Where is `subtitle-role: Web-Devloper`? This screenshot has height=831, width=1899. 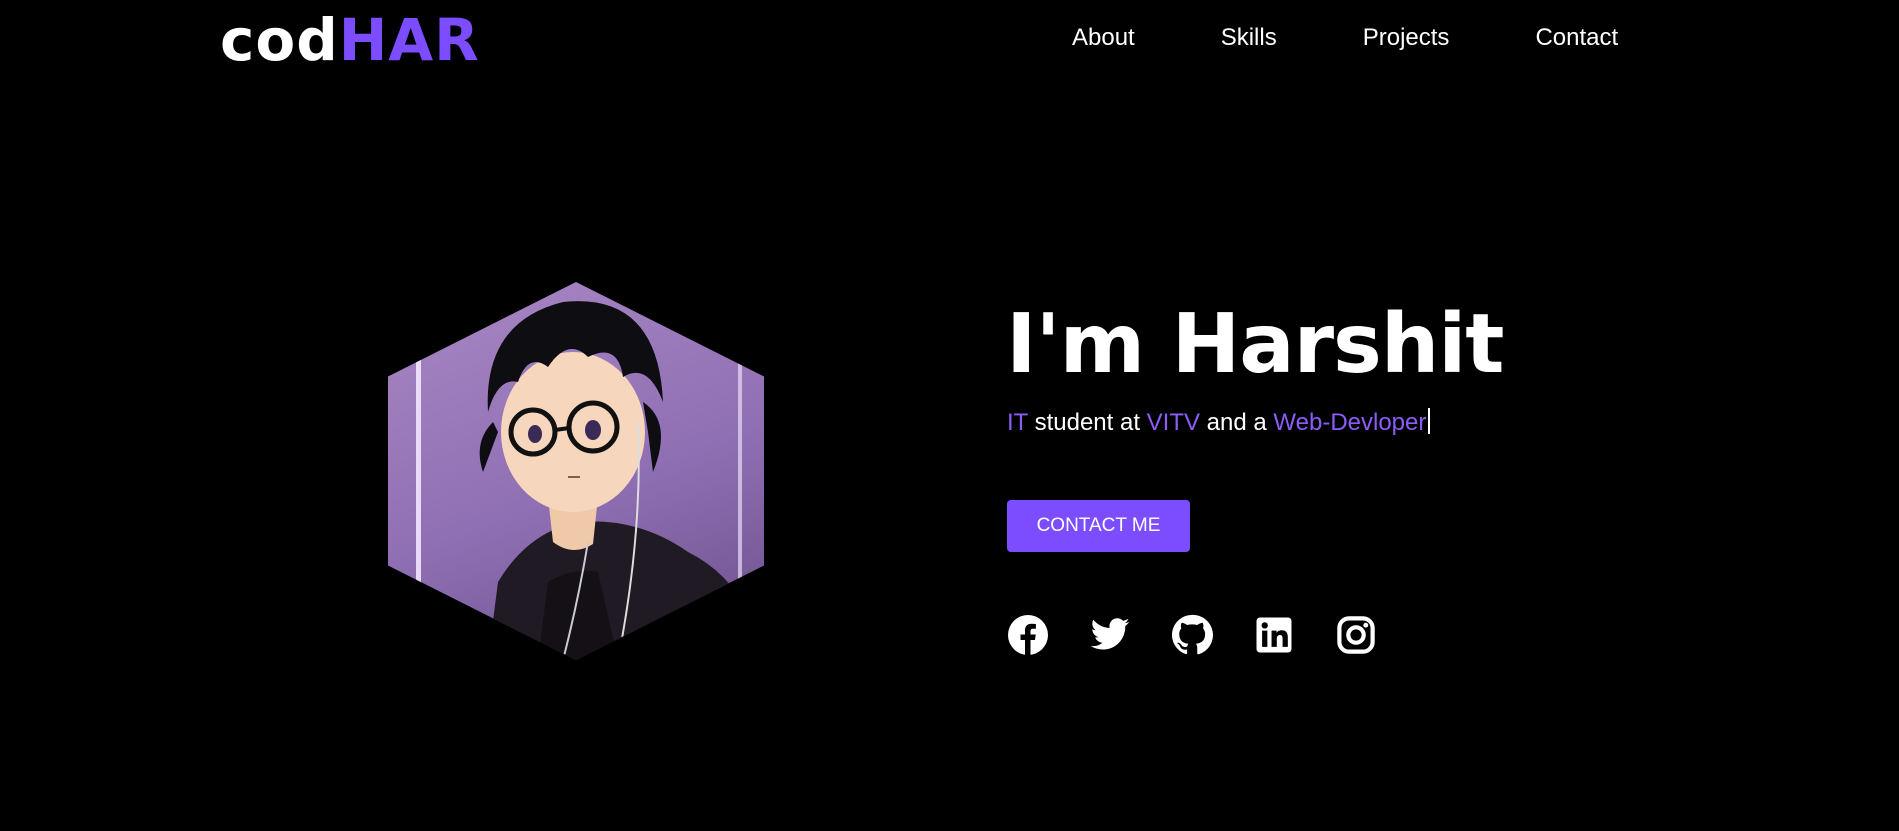 subtitle-role: Web-Devloper is located at coordinates (1350, 422).